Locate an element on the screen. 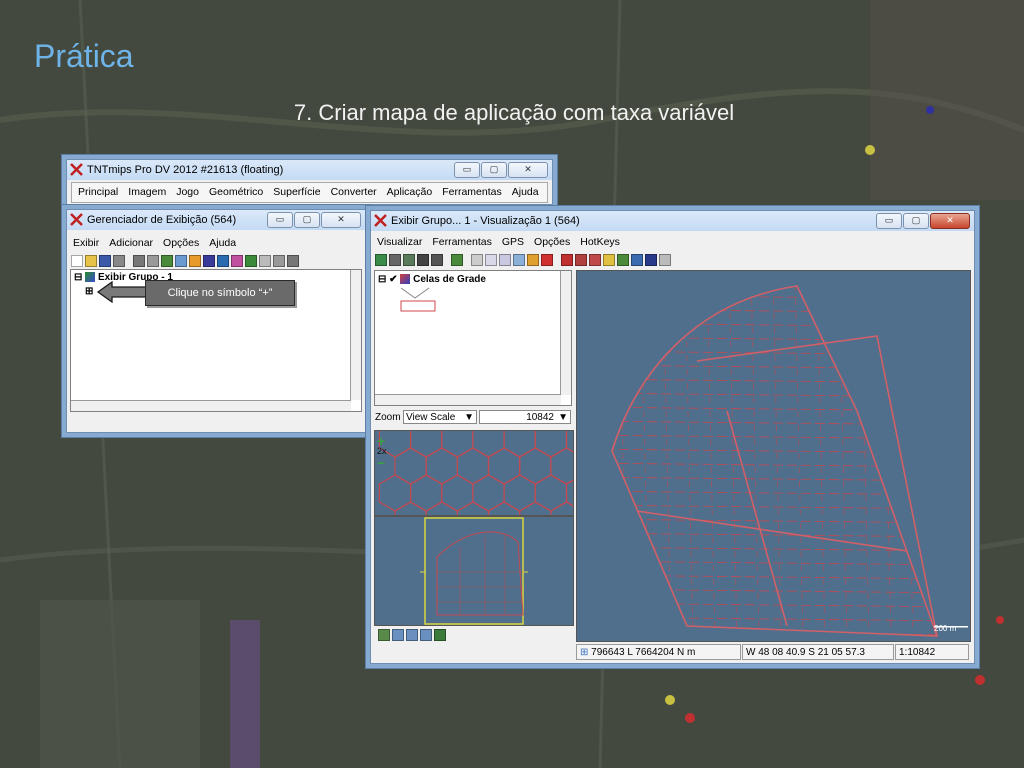 This screenshot has width=1024, height=768. tin-icon is located at coordinates (251, 261).